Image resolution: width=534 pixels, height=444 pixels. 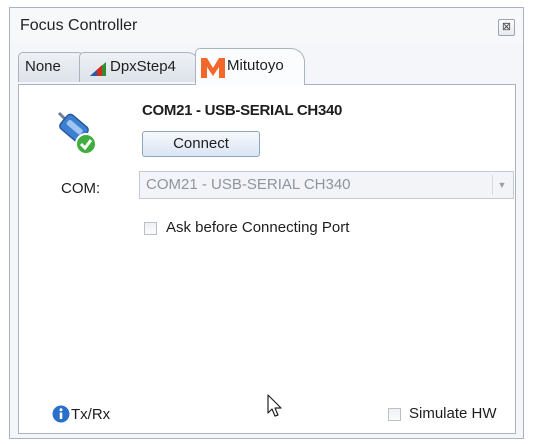 What do you see at coordinates (143, 66) in the screenshot?
I see `tab-label: DpxStep4` at bounding box center [143, 66].